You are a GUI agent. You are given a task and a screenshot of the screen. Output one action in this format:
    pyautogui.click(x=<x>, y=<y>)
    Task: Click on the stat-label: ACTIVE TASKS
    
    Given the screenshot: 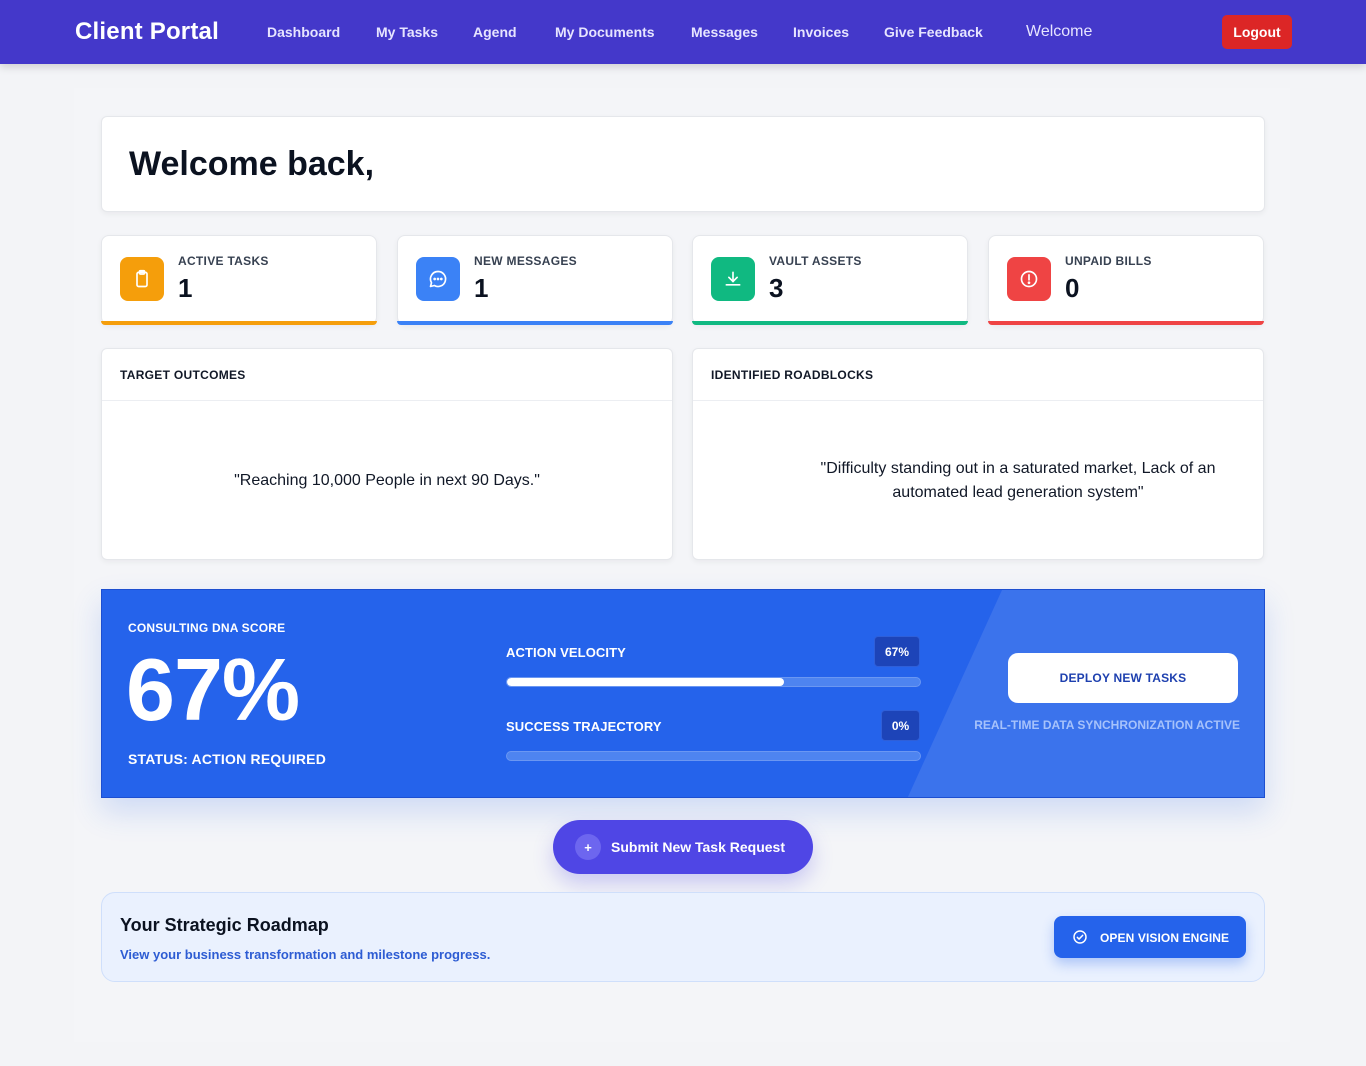 What is the action you would take?
    pyautogui.click(x=223, y=261)
    